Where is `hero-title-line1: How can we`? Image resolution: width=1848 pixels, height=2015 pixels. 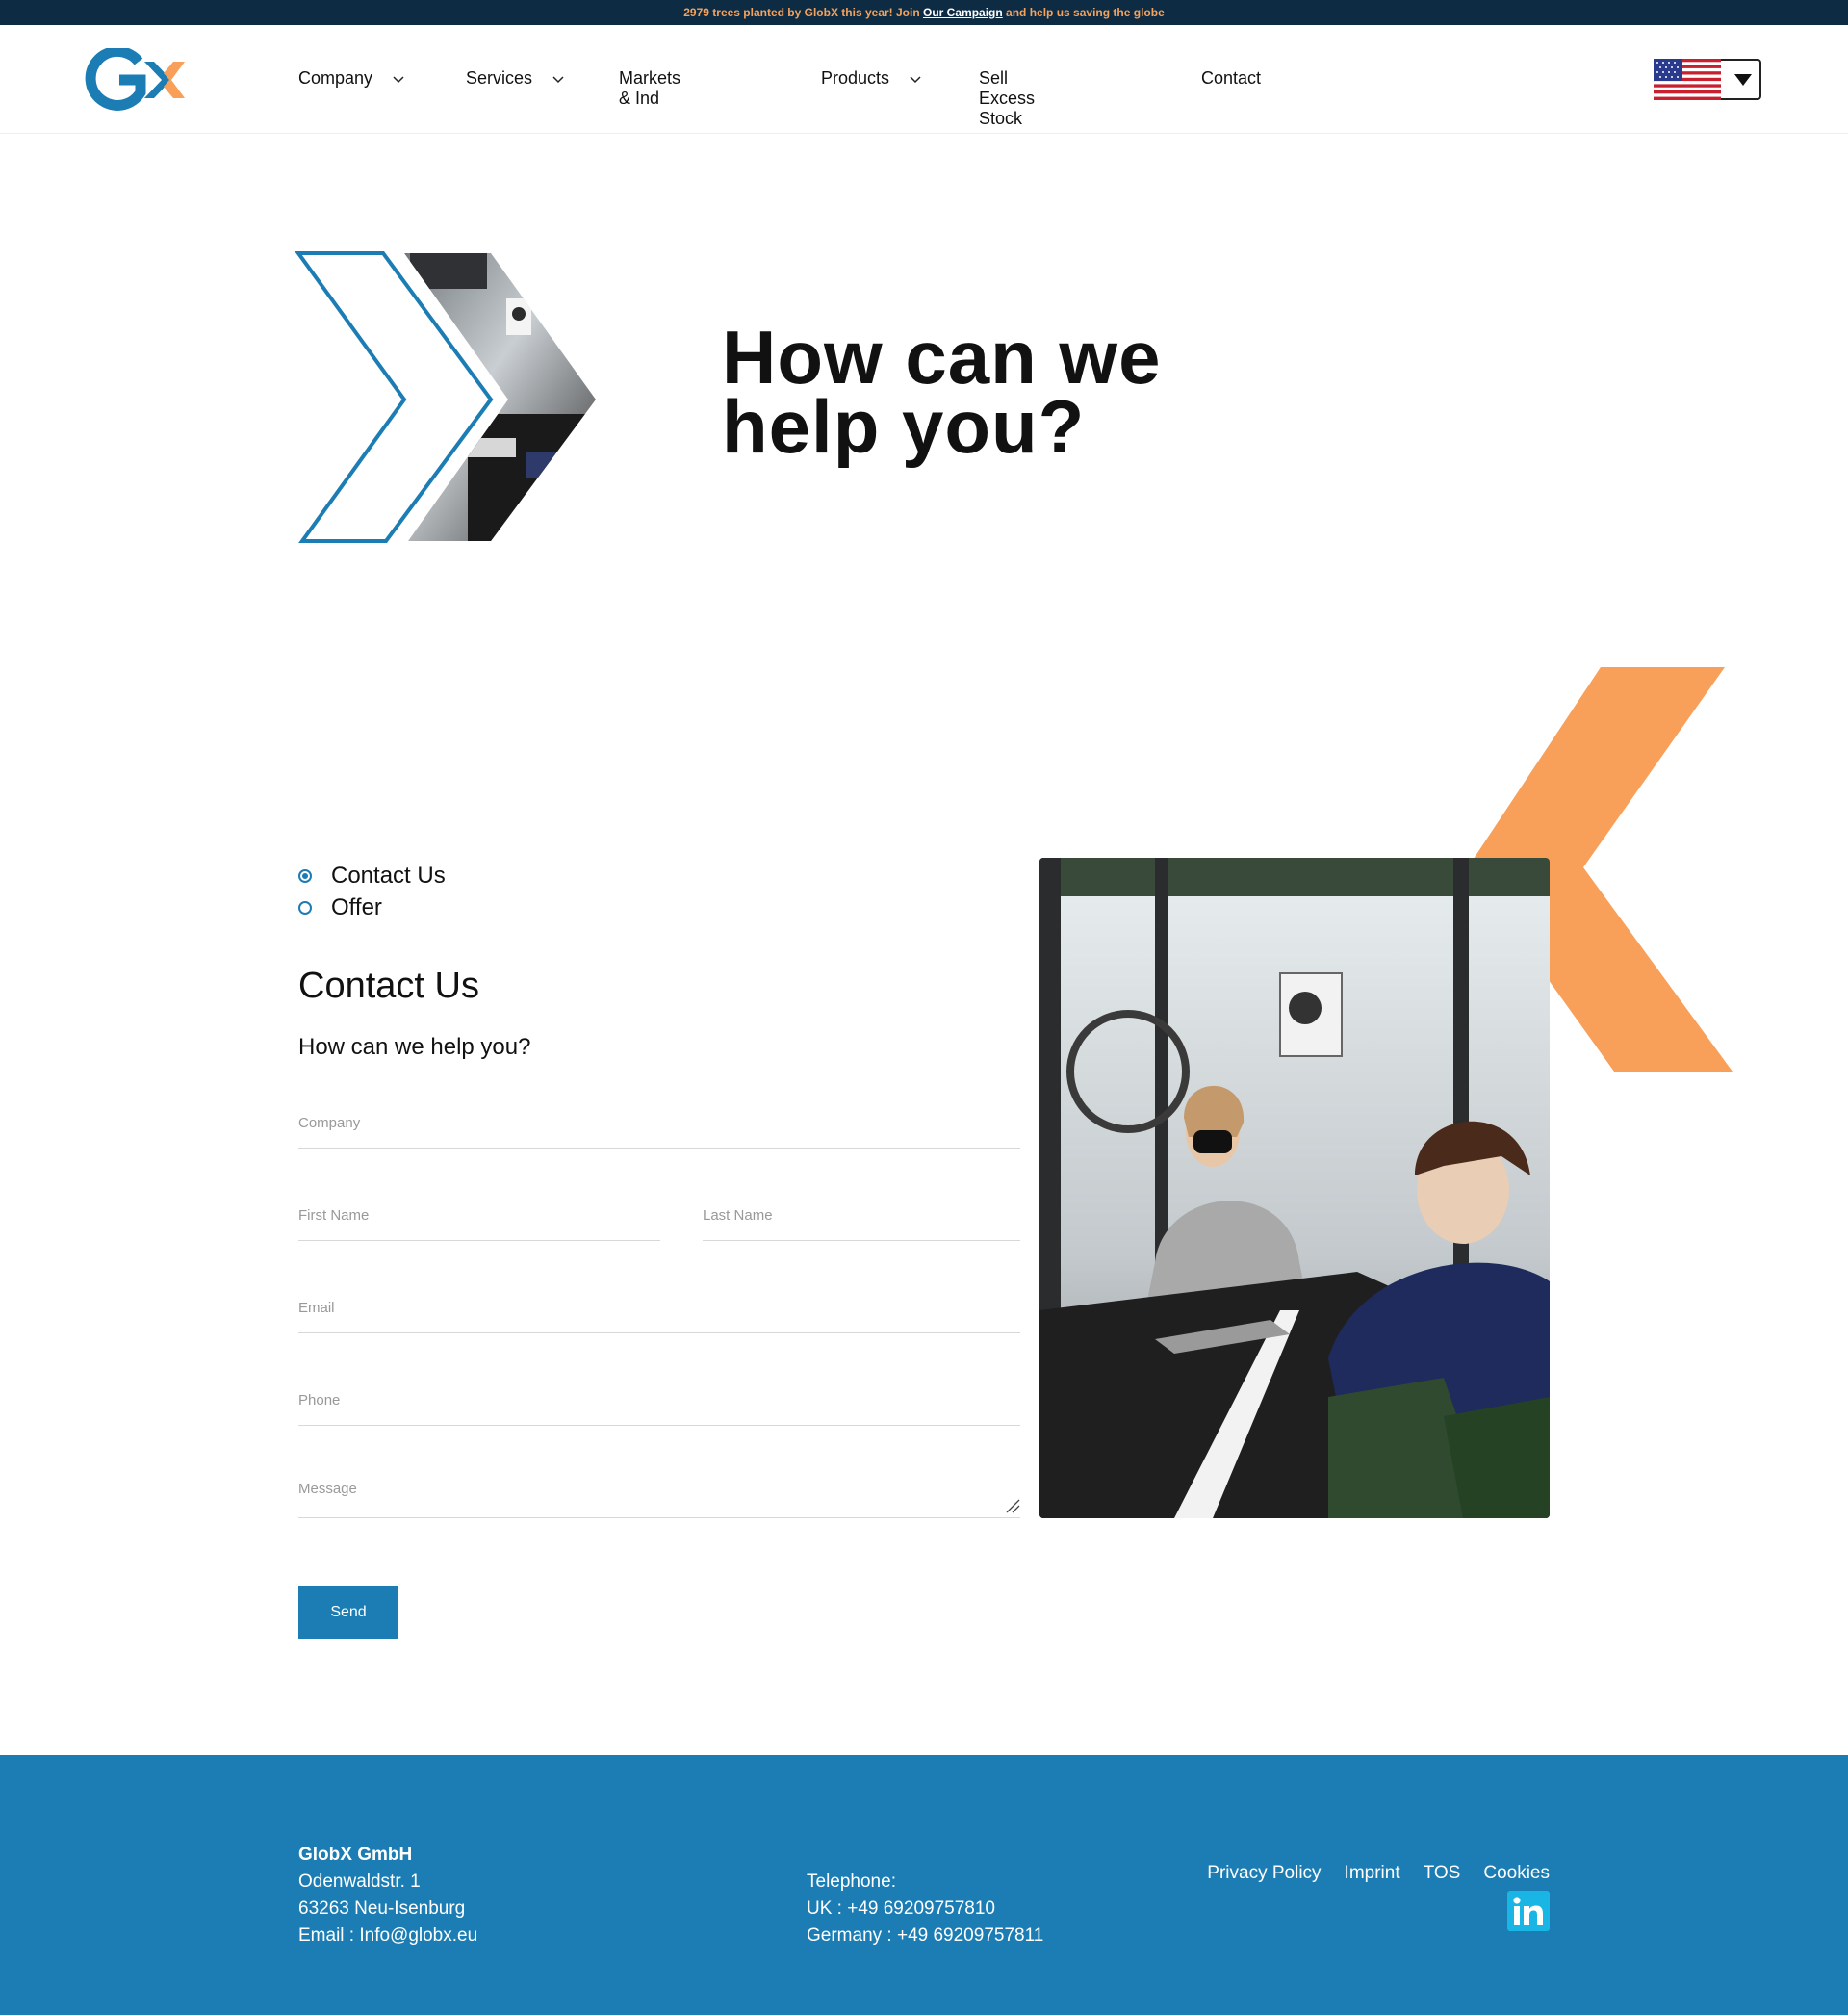
hero-title-line1: How can we is located at coordinates (942, 358).